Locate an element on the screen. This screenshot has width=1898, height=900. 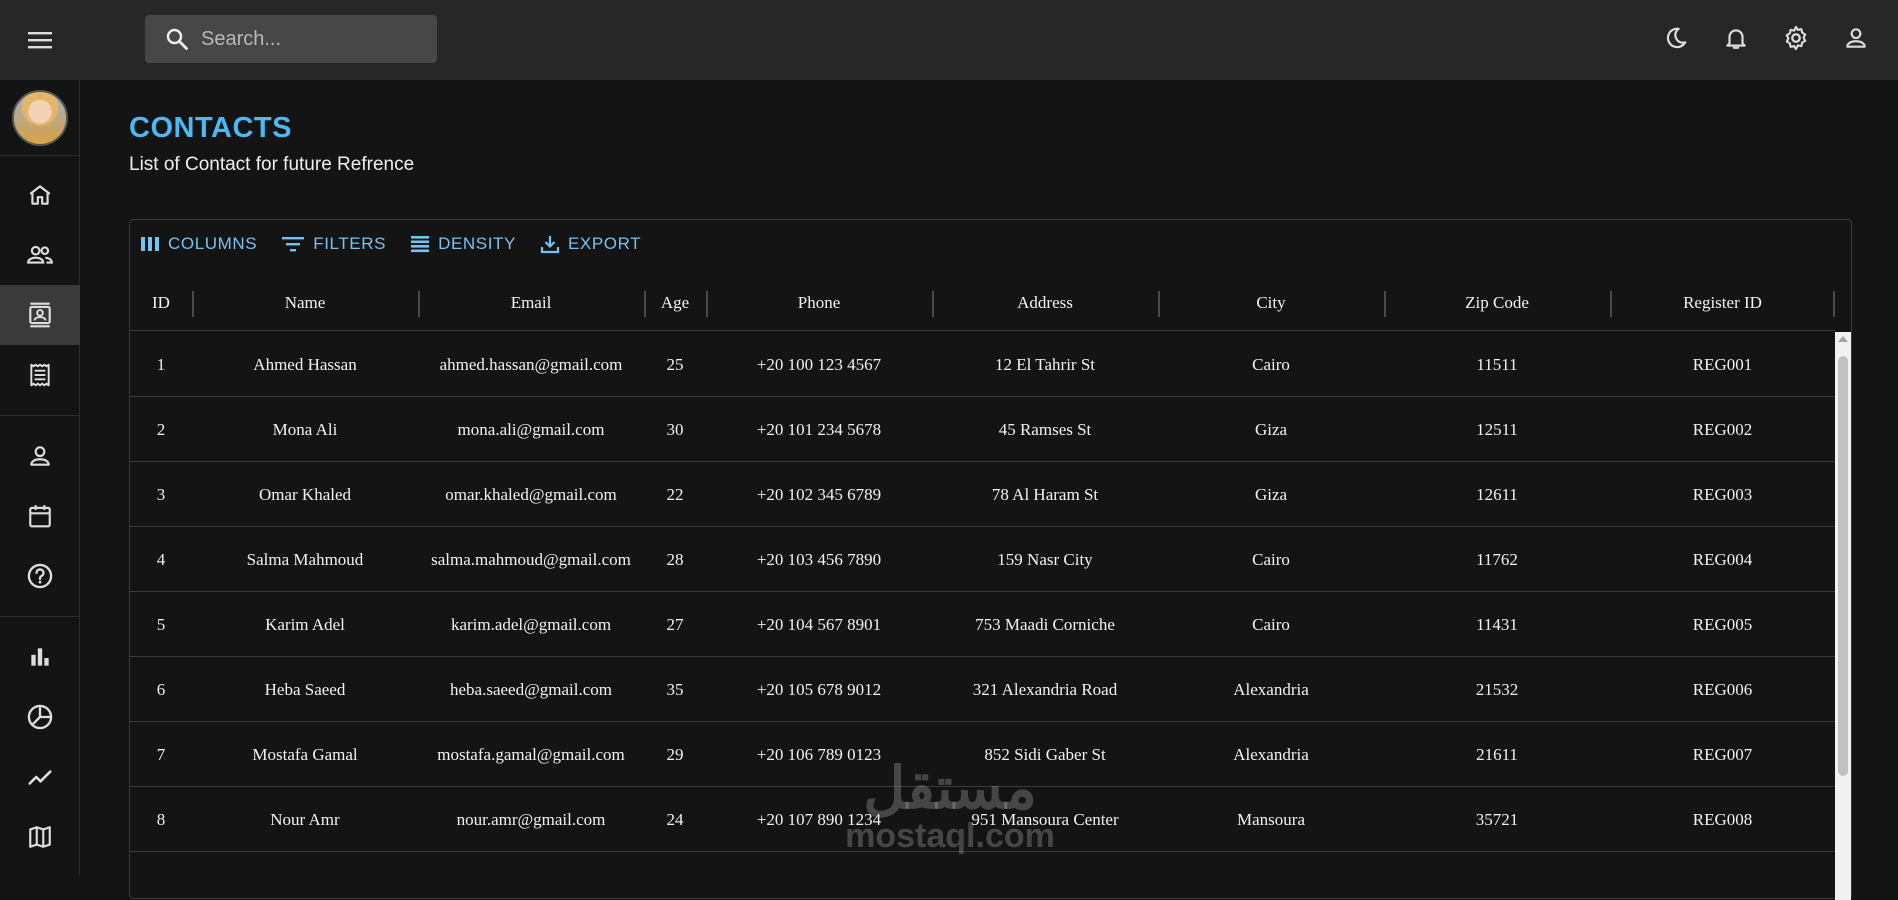
cell-zip-code: 12511 is located at coordinates (1497, 429).